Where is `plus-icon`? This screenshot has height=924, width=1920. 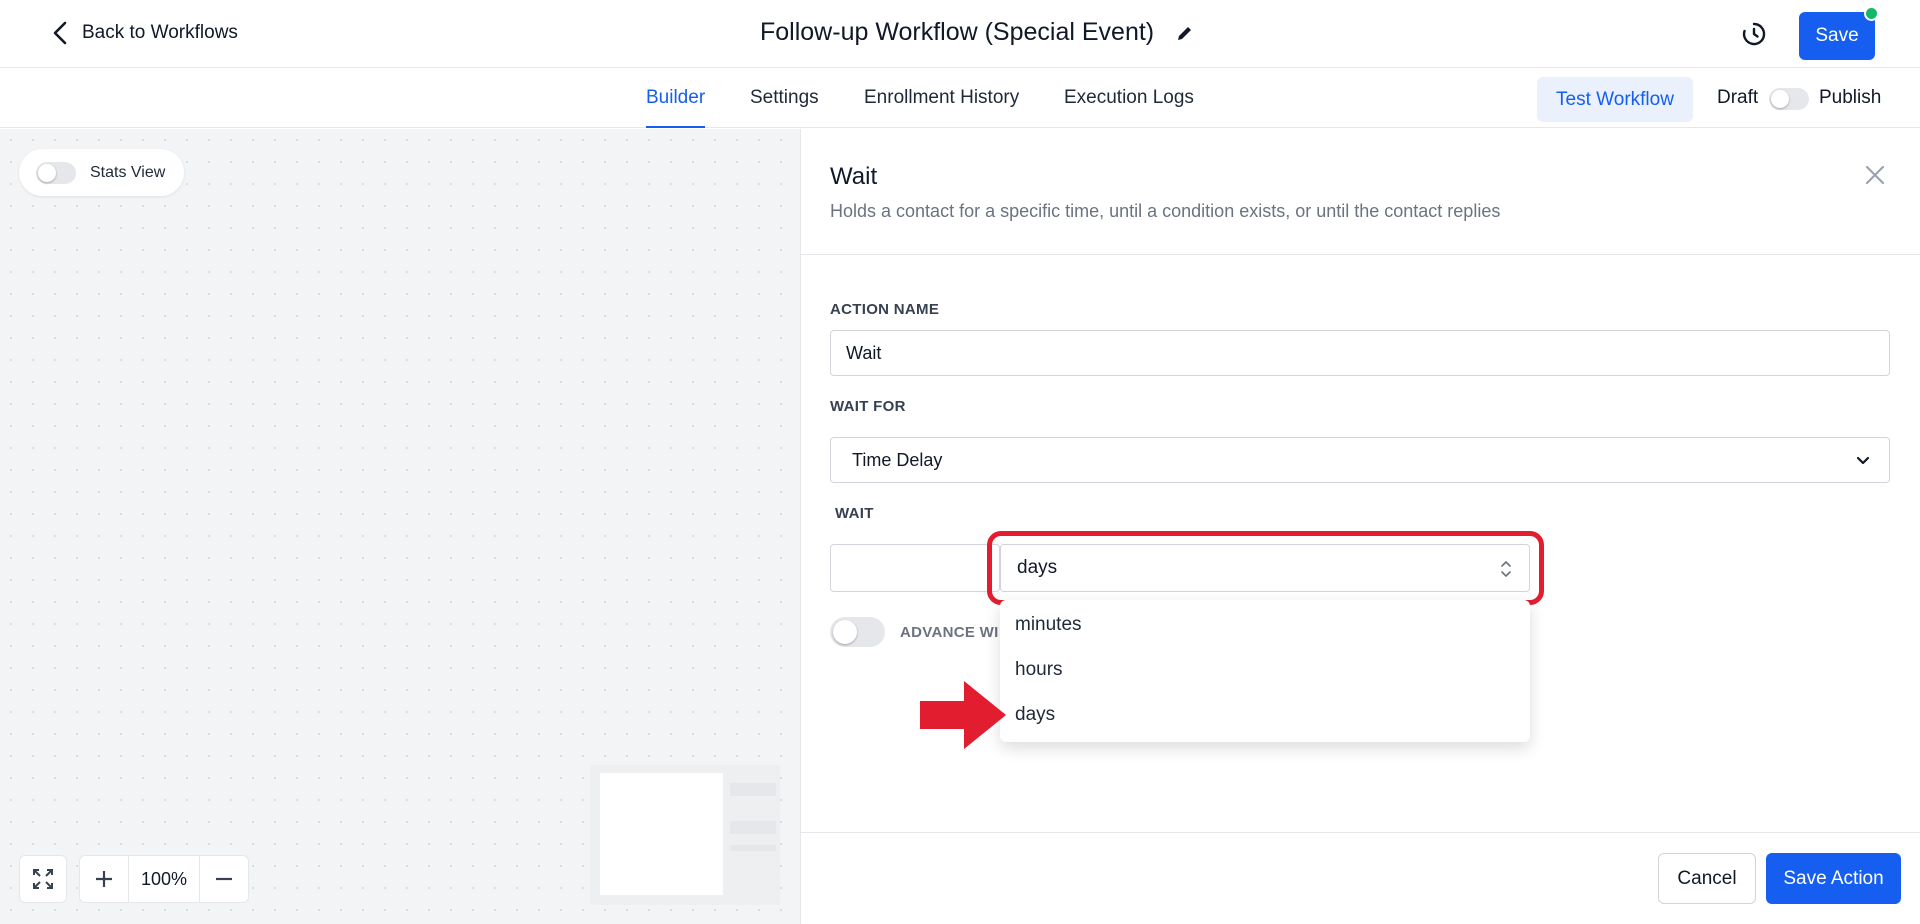 plus-icon is located at coordinates (104, 879).